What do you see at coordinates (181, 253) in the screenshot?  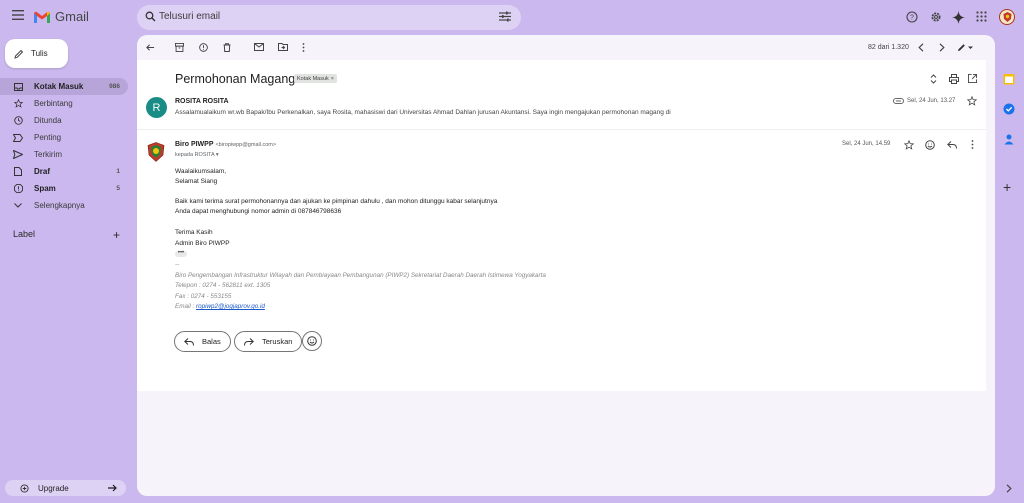 I see `show-trimmed-content-button: •••` at bounding box center [181, 253].